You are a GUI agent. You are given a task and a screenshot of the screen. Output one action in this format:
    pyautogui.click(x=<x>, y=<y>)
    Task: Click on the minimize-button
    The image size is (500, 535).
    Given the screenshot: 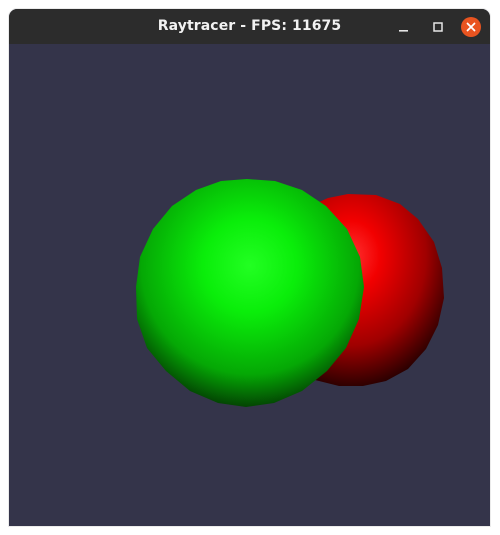 What is the action you would take?
    pyautogui.click(x=404, y=27)
    